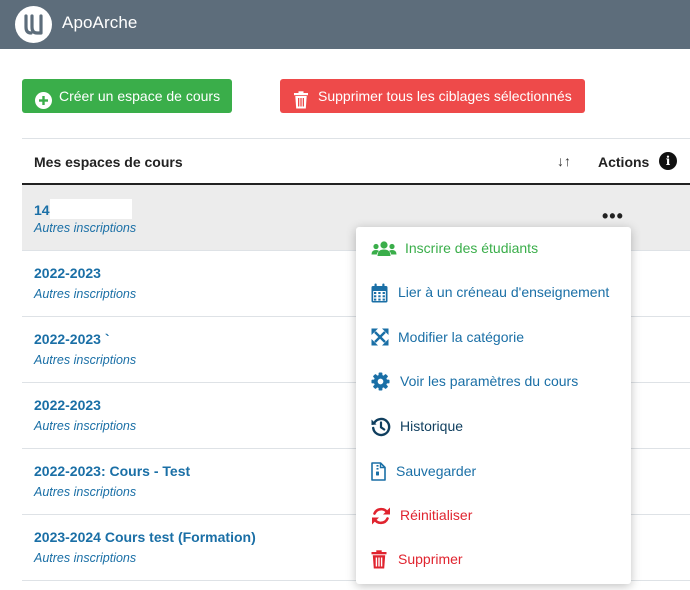 The height and width of the screenshot is (590, 690). I want to click on info-icon: i, so click(668, 161).